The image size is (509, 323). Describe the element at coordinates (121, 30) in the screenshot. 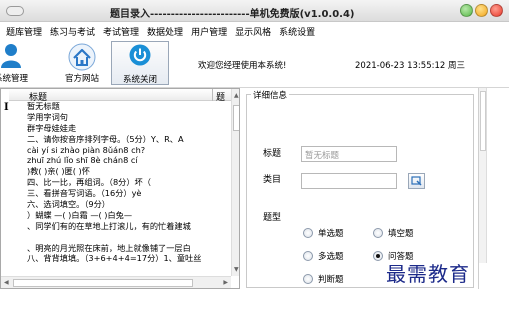

I see `menu-exam-management: 考试管理` at that location.